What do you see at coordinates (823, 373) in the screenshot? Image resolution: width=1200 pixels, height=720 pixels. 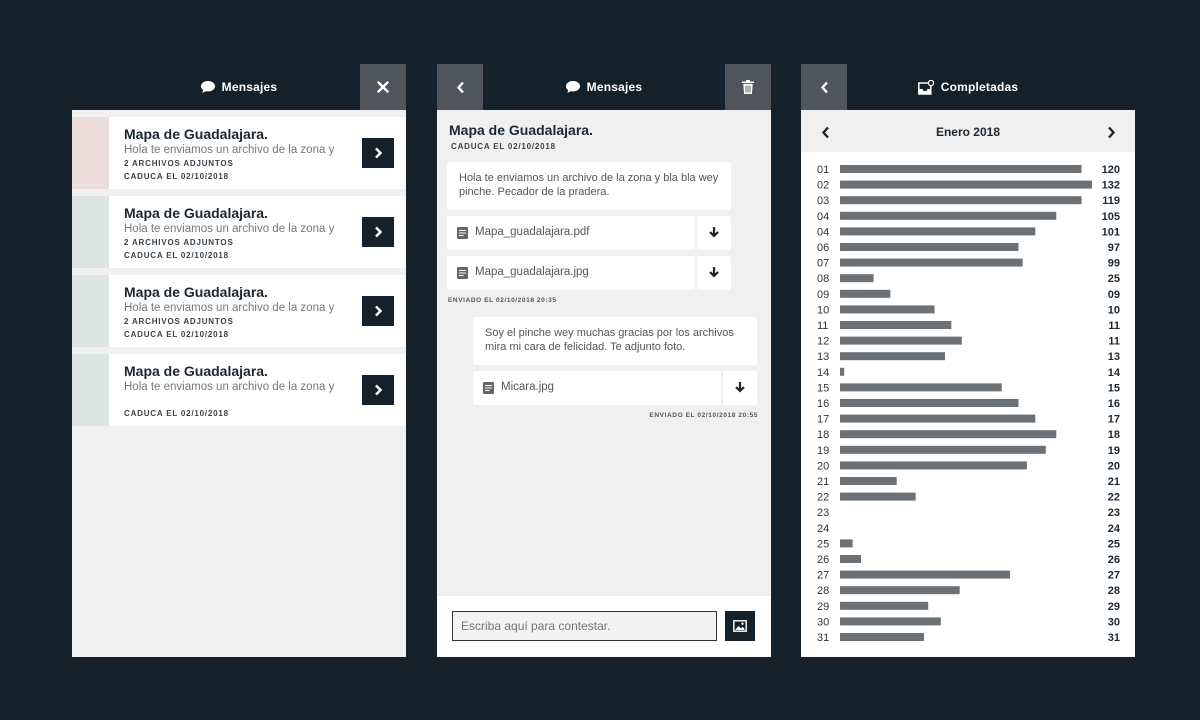 I see `category-label: 14` at bounding box center [823, 373].